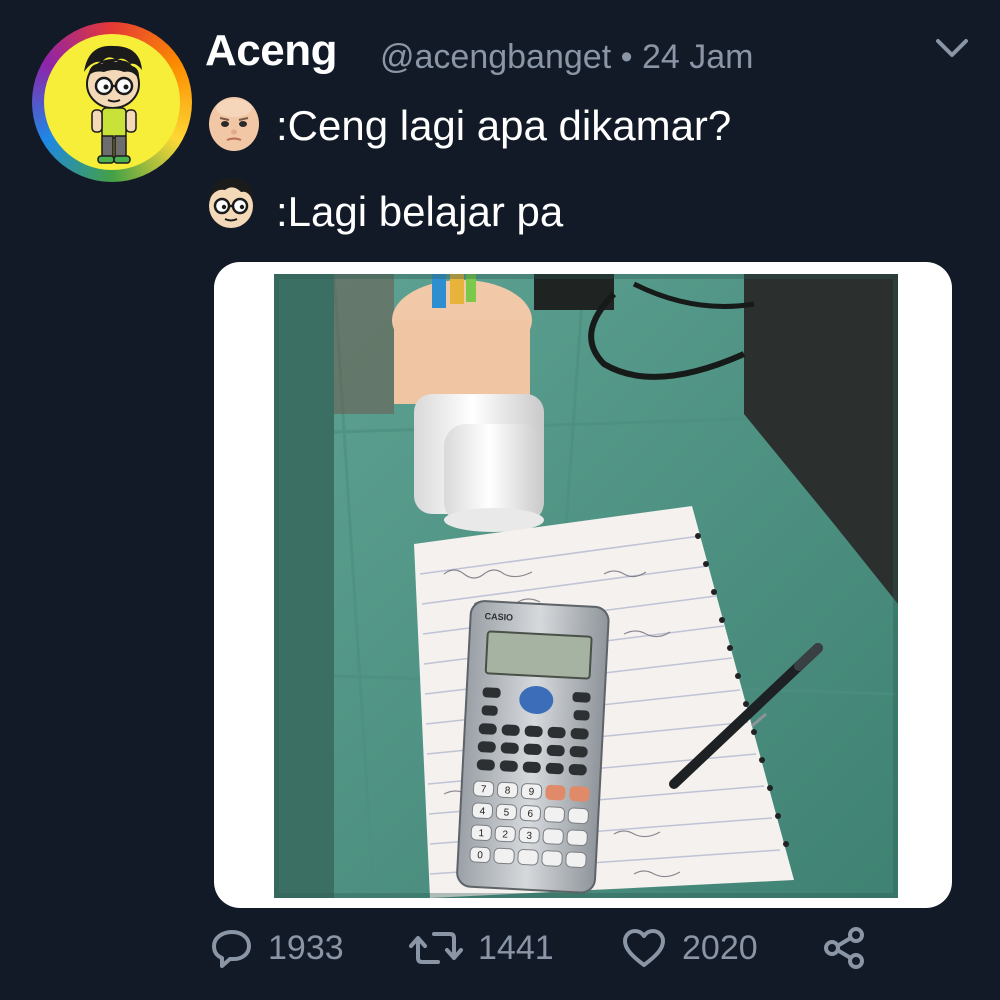  What do you see at coordinates (483, 789) in the screenshot?
I see `key-7: 7` at bounding box center [483, 789].